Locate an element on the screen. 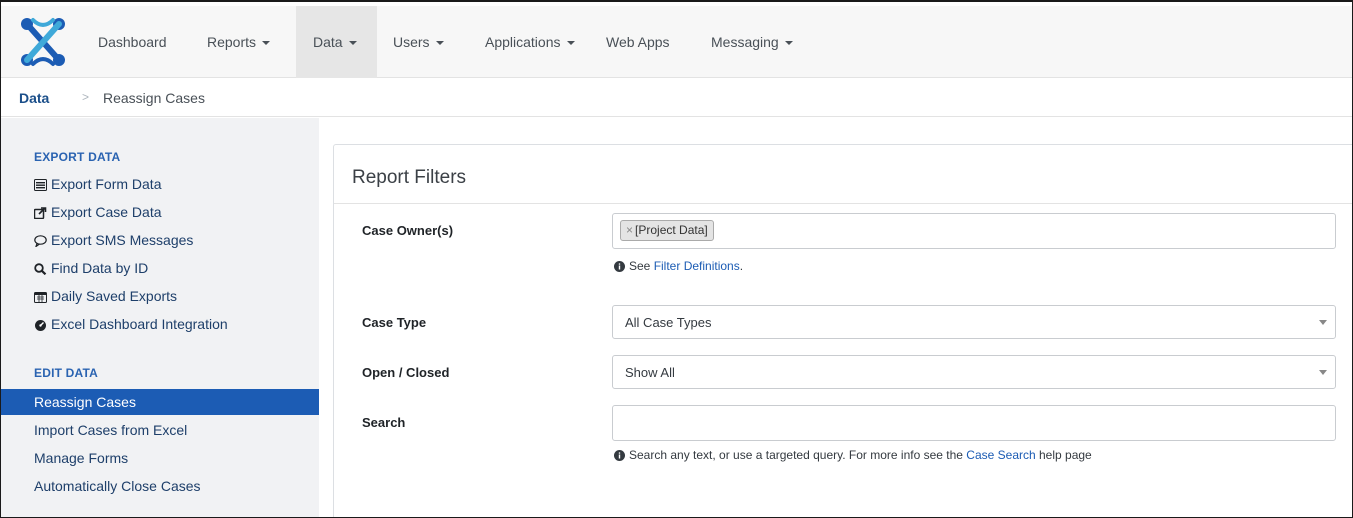 Image resolution: width=1353 pixels, height=518 pixels. sidebar-item-export-case-data: Export Case Data is located at coordinates (97, 212).